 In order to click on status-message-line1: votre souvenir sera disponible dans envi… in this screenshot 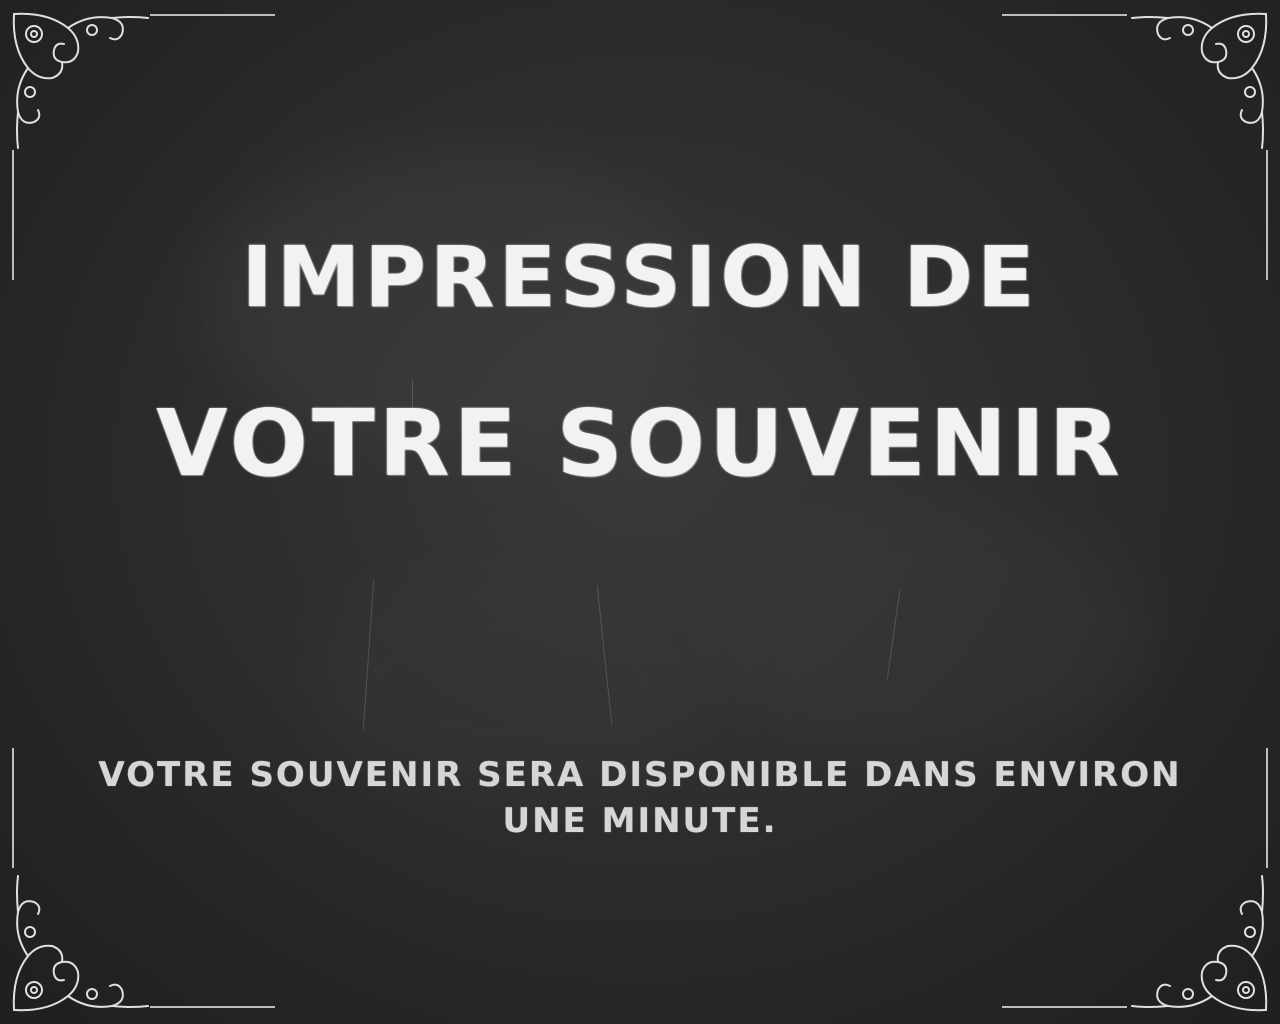, I will do `click(640, 775)`.